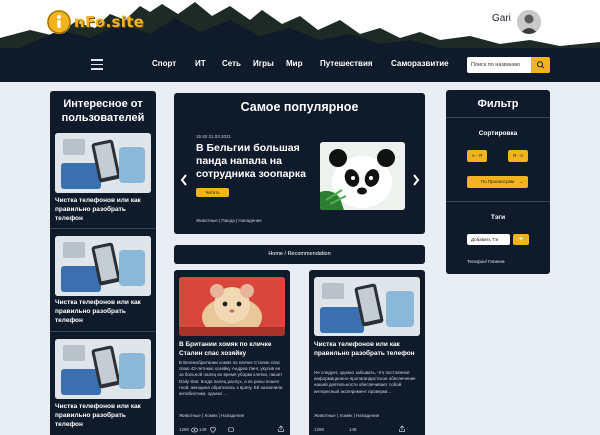 The width and height of the screenshot is (600, 435). I want to click on eye-icon, so click(194, 430).